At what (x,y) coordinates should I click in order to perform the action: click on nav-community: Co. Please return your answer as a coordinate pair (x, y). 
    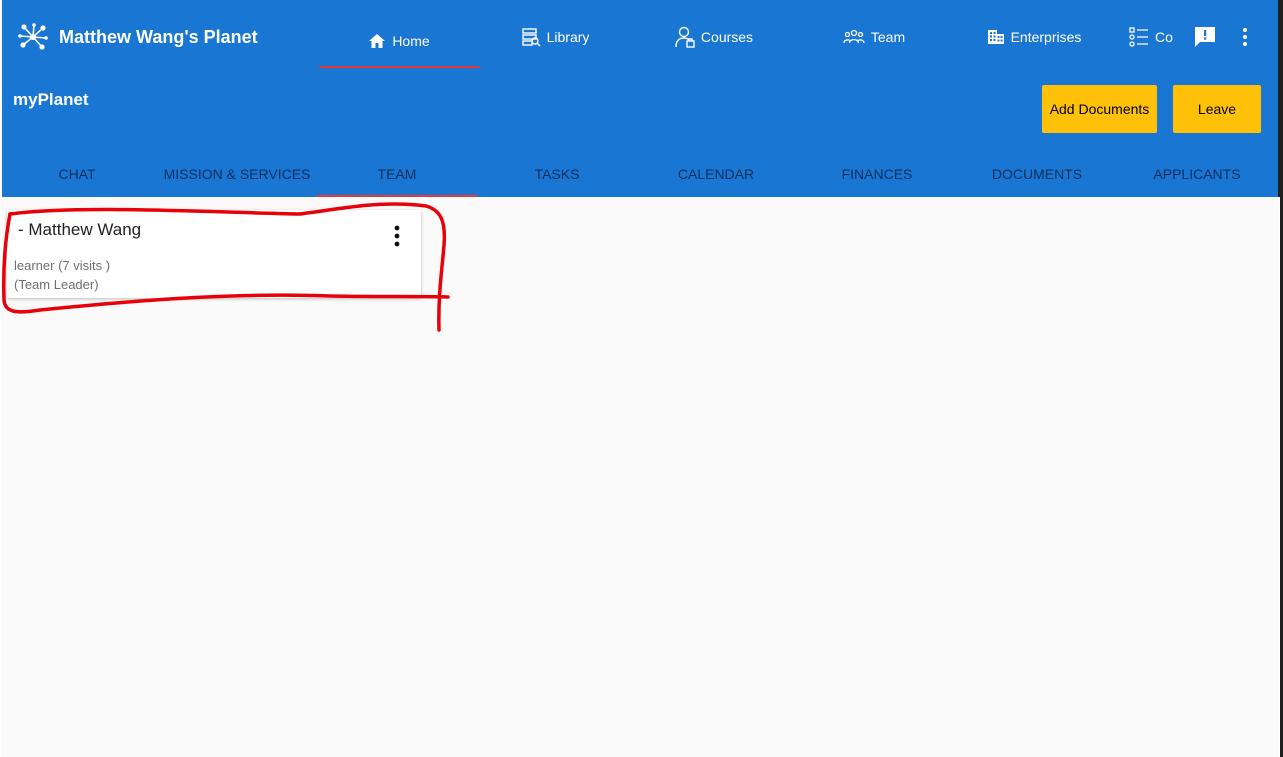
    Looking at the image, I should click on (1159, 37).